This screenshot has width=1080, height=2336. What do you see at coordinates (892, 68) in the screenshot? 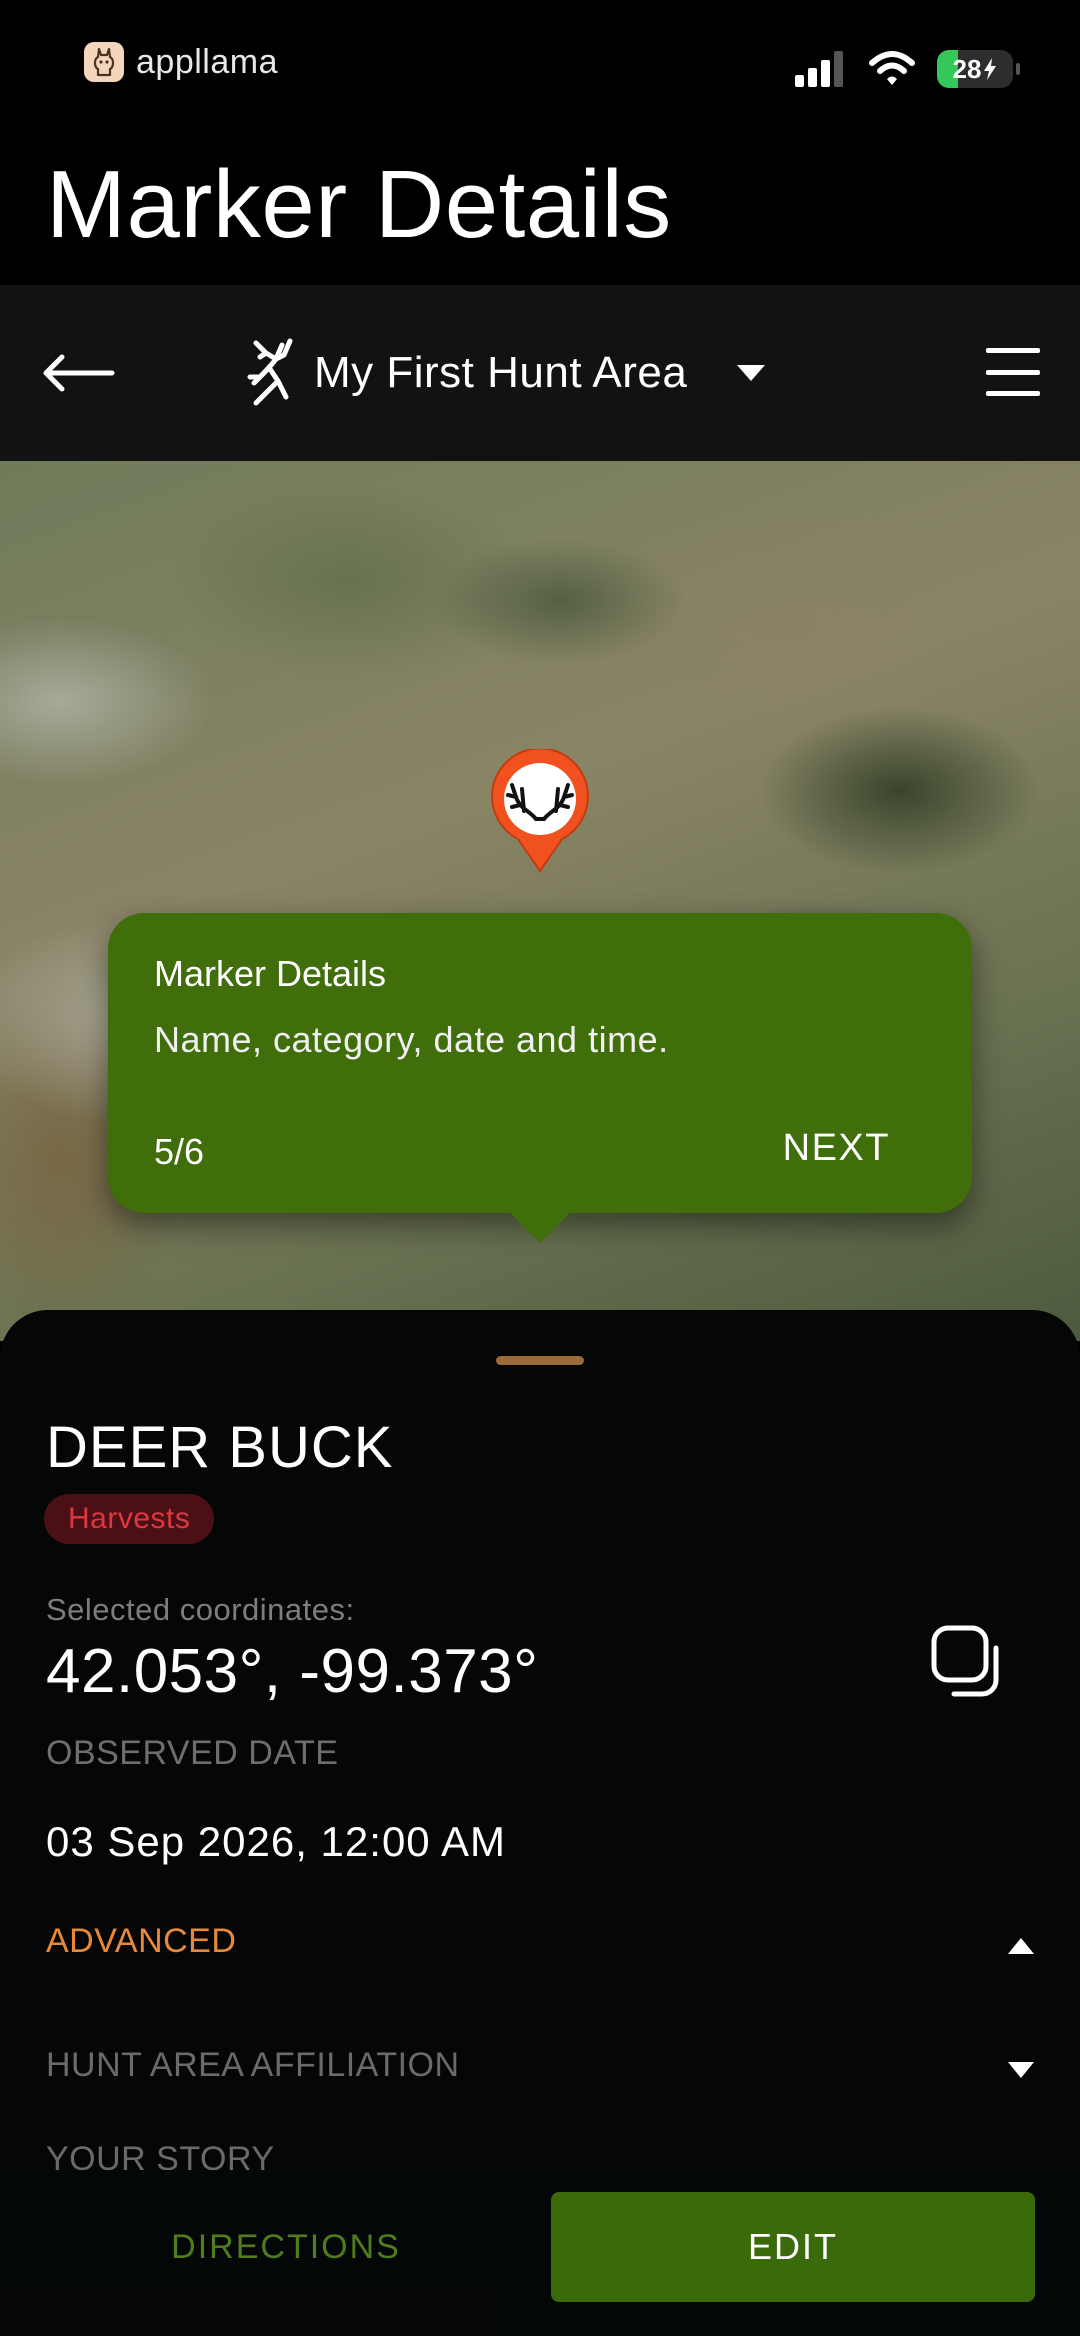
I see `wifi-icon` at bounding box center [892, 68].